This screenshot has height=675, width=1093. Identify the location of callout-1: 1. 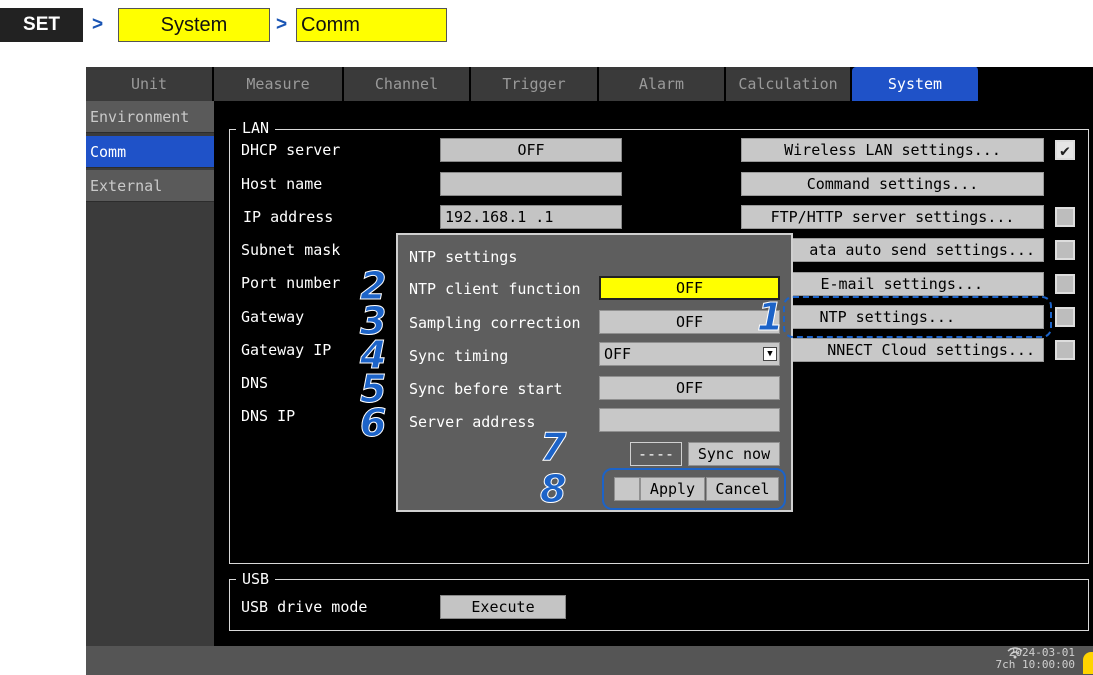
(770, 317).